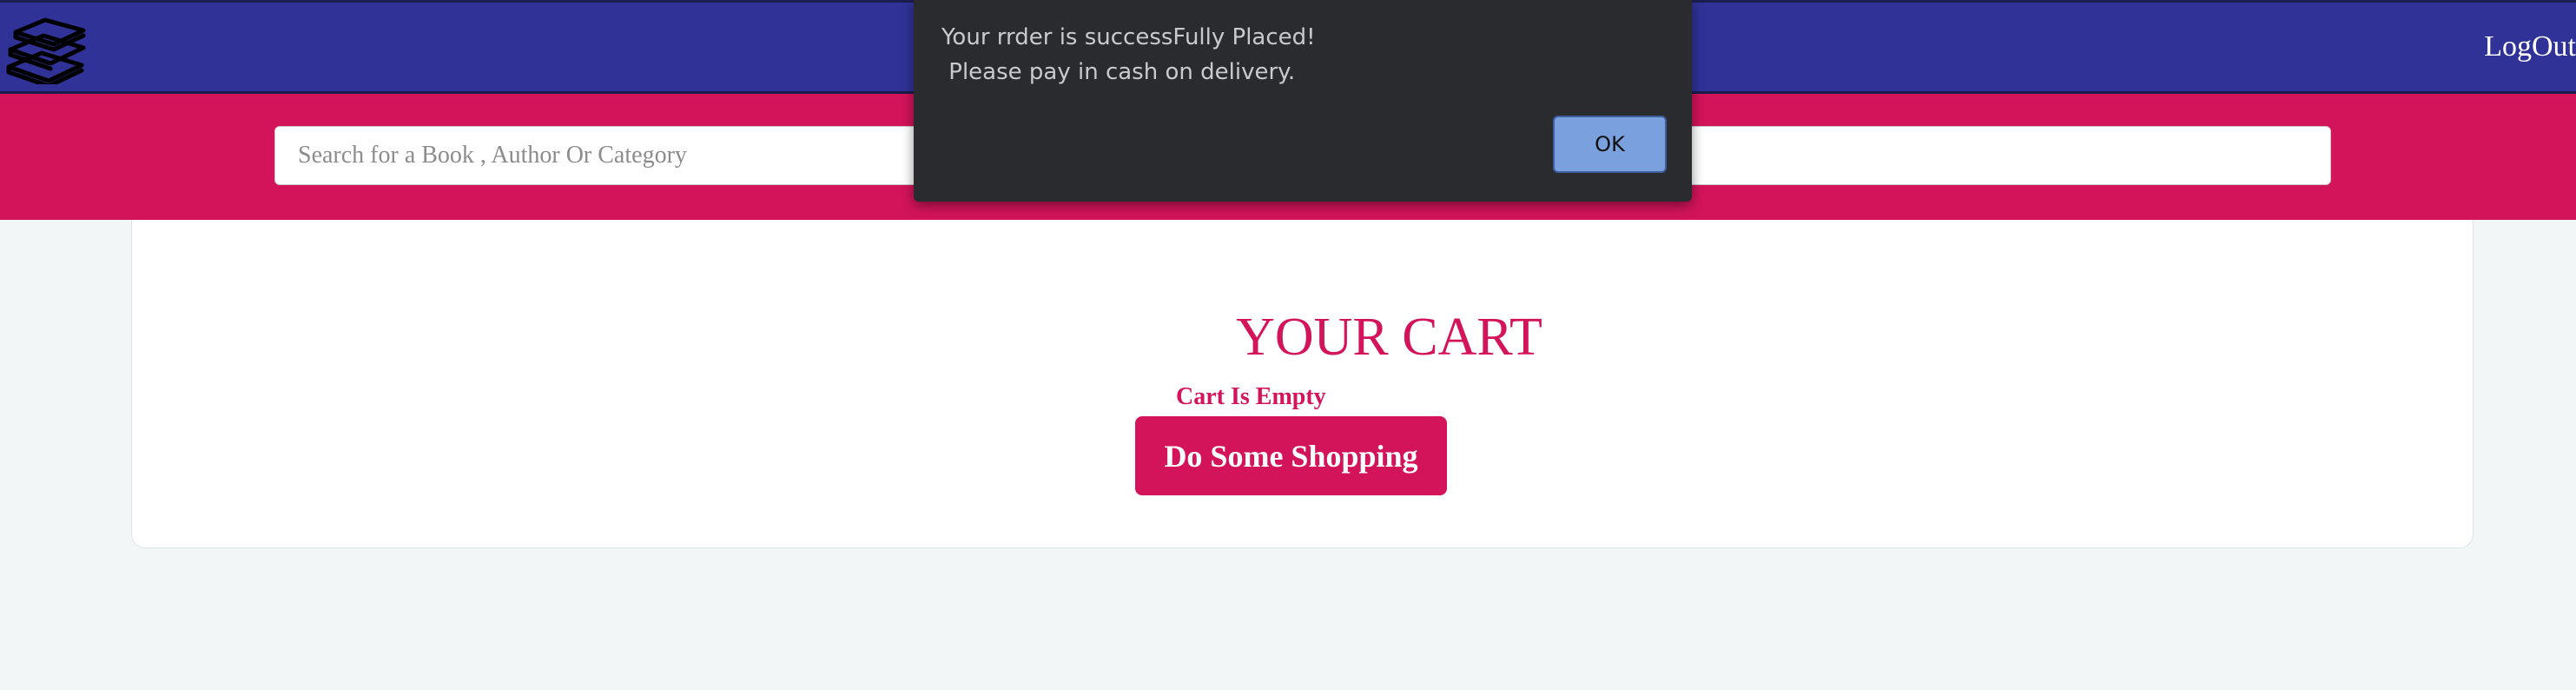  I want to click on ok-button: OK, so click(1610, 144).